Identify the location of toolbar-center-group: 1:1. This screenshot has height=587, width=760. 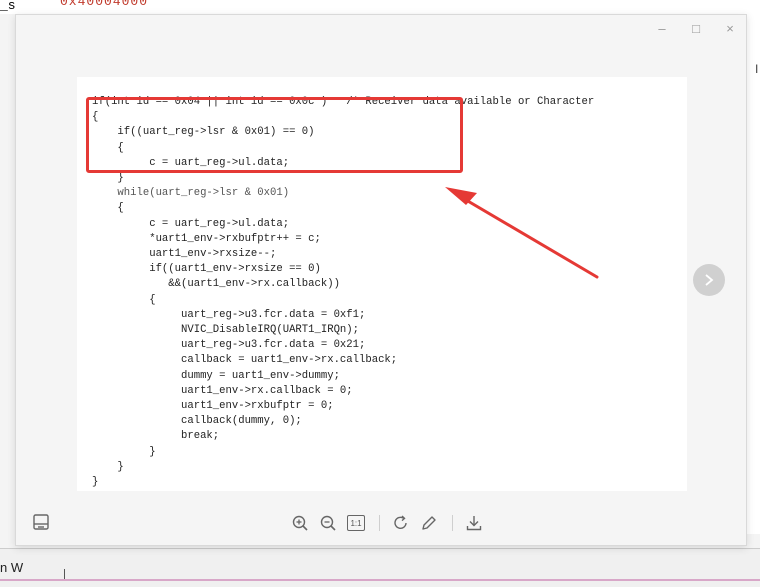
(390, 523).